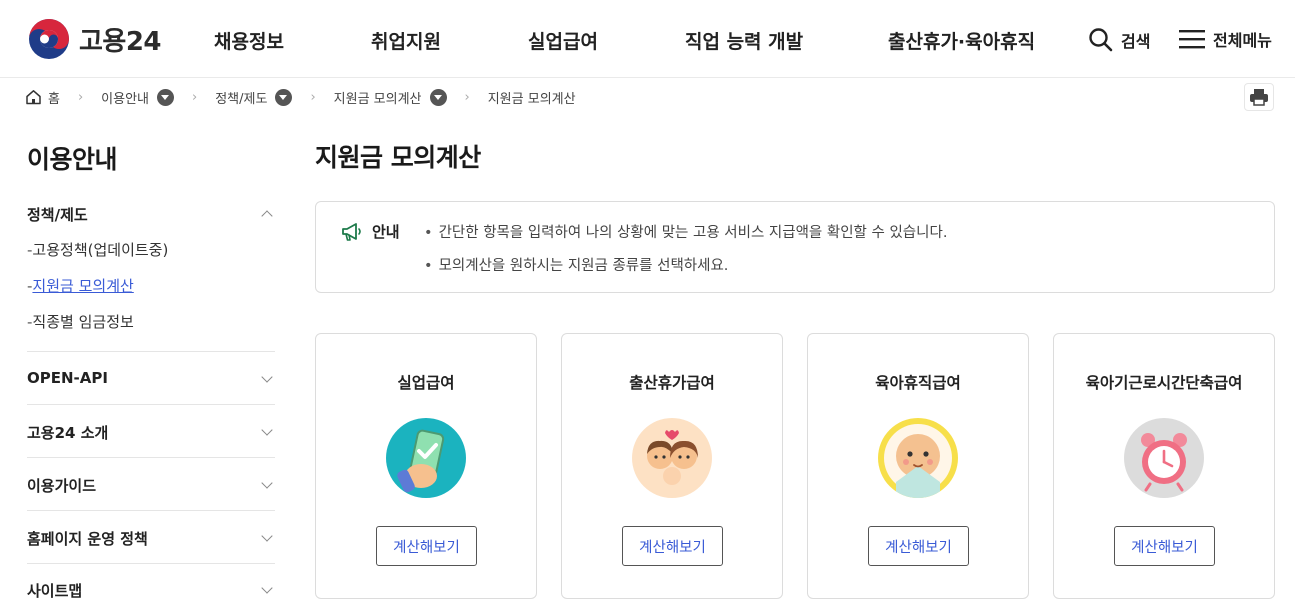 The width and height of the screenshot is (1295, 616). What do you see at coordinates (1242, 40) in the screenshot?
I see `all-menu-label: 전체메뉴` at bounding box center [1242, 40].